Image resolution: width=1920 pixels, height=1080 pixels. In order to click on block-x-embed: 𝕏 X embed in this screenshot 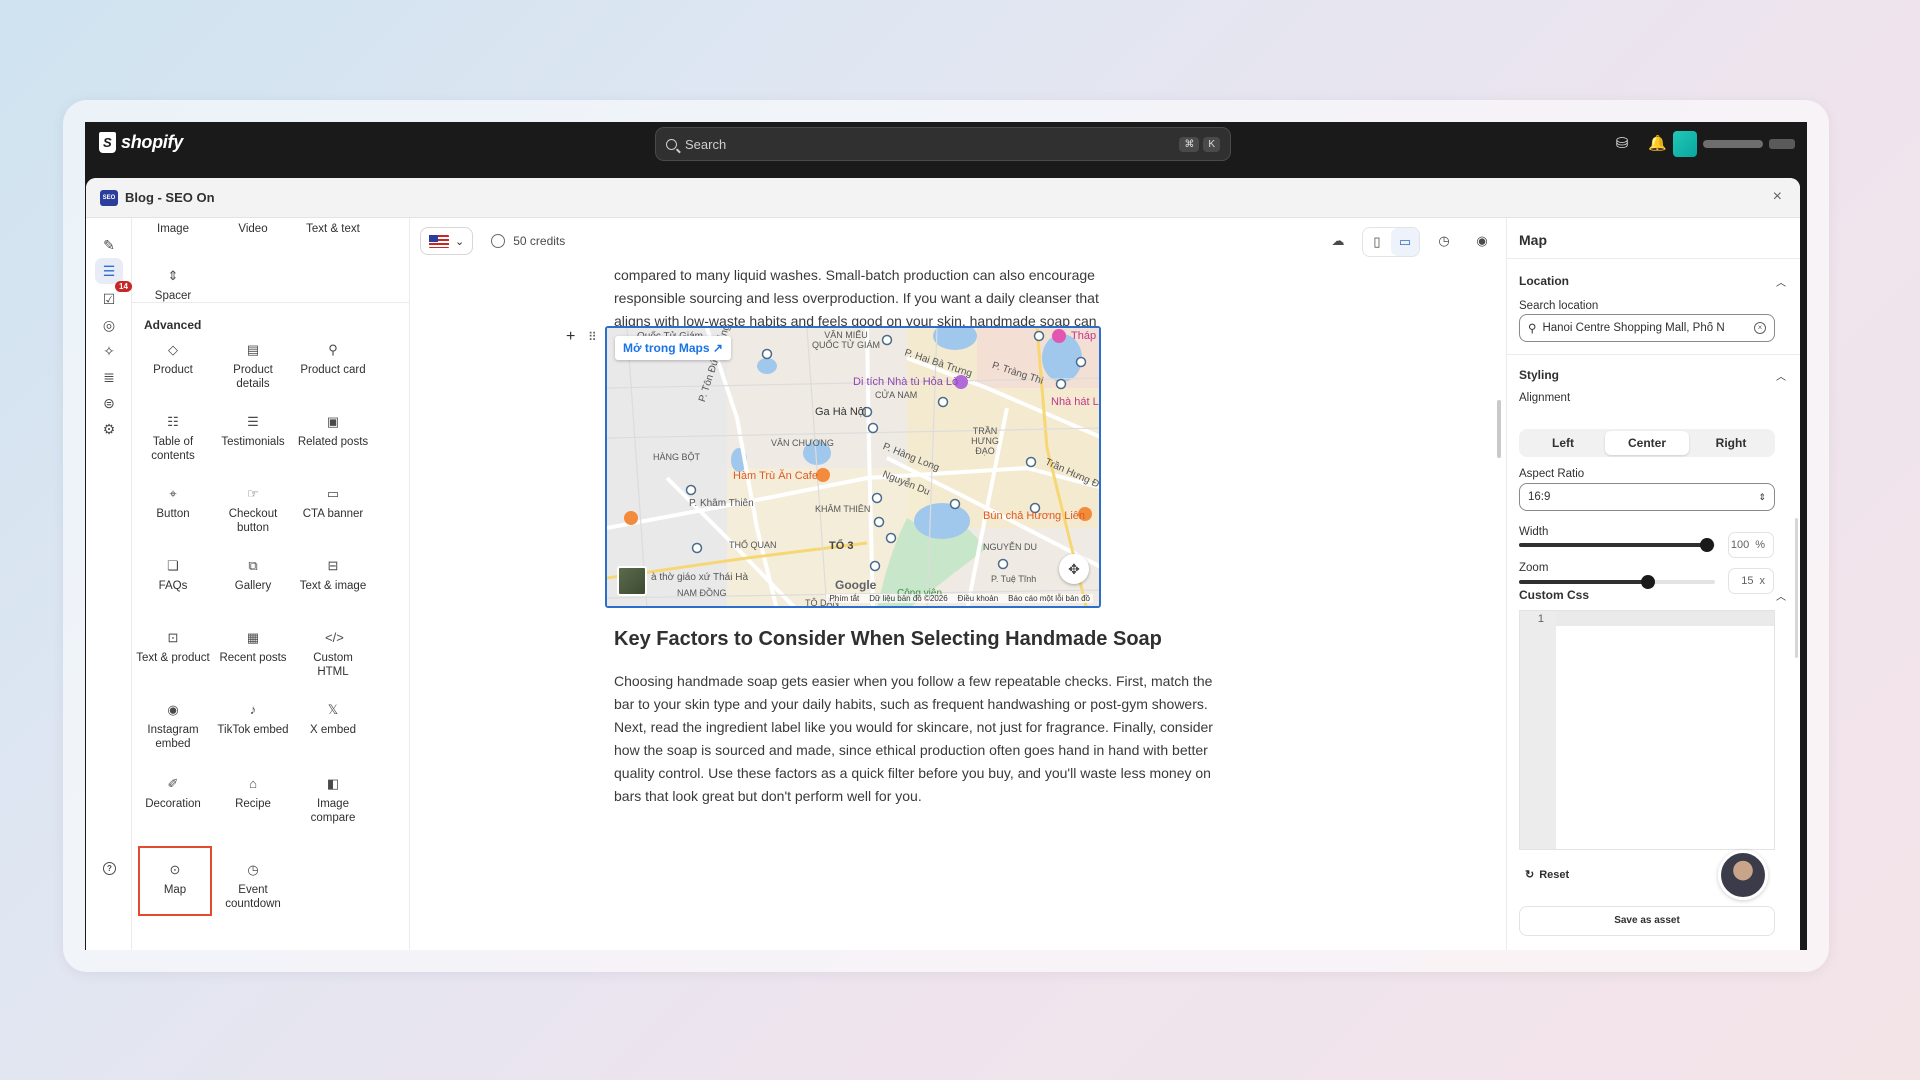, I will do `click(333, 719)`.